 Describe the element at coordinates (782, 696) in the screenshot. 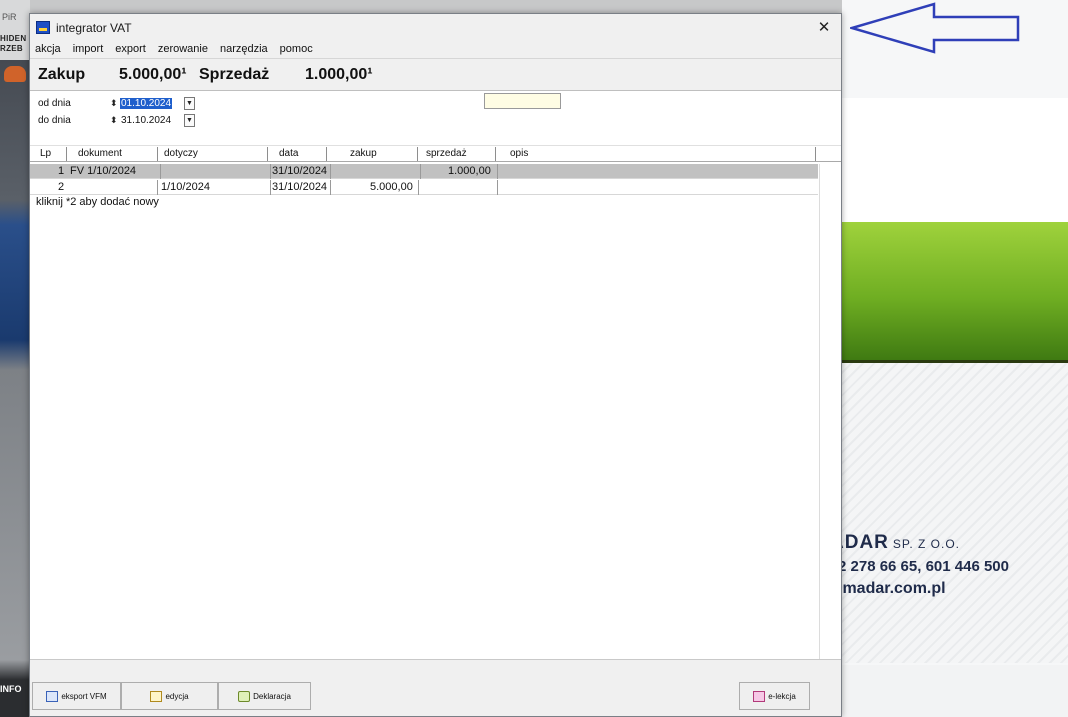

I see `e-lekcja-label: e-lekcja` at that location.